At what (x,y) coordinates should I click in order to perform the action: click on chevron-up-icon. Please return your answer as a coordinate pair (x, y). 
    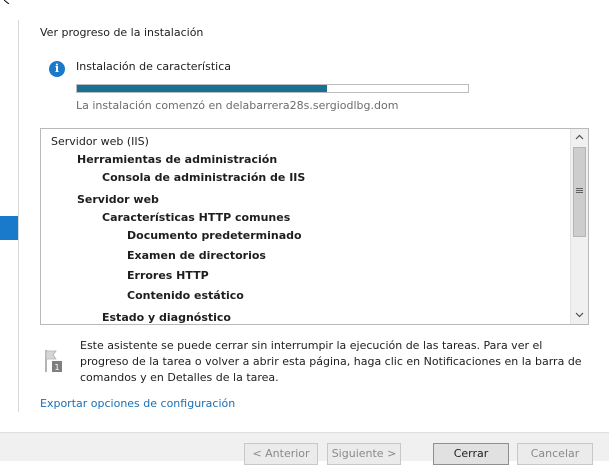
    Looking at the image, I should click on (579, 137).